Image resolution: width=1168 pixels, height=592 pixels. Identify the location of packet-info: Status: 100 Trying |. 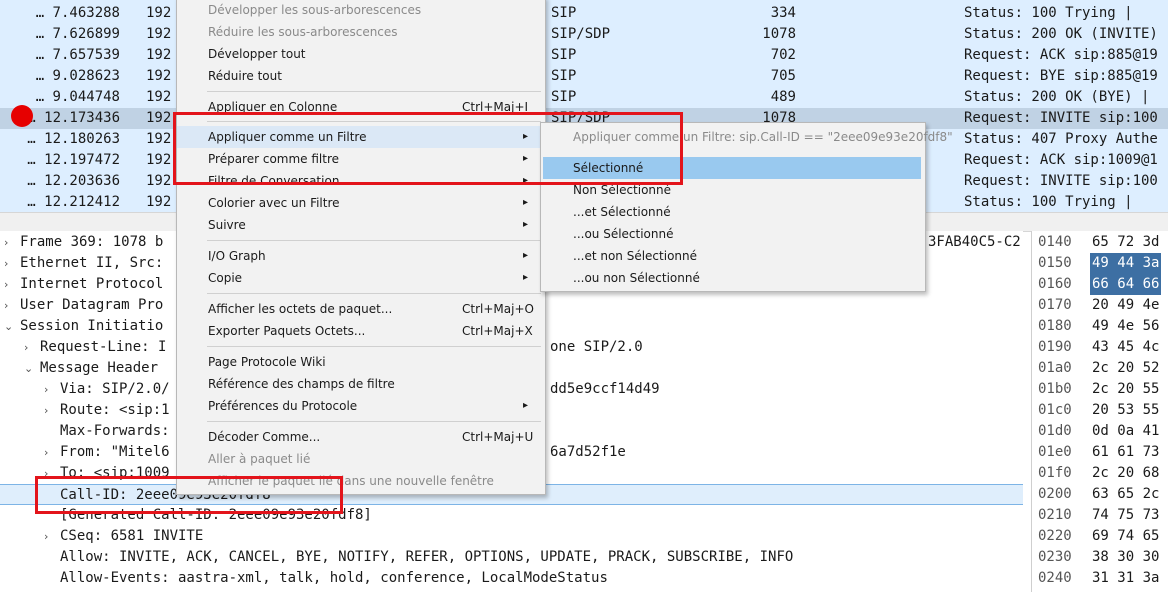
(1048, 13).